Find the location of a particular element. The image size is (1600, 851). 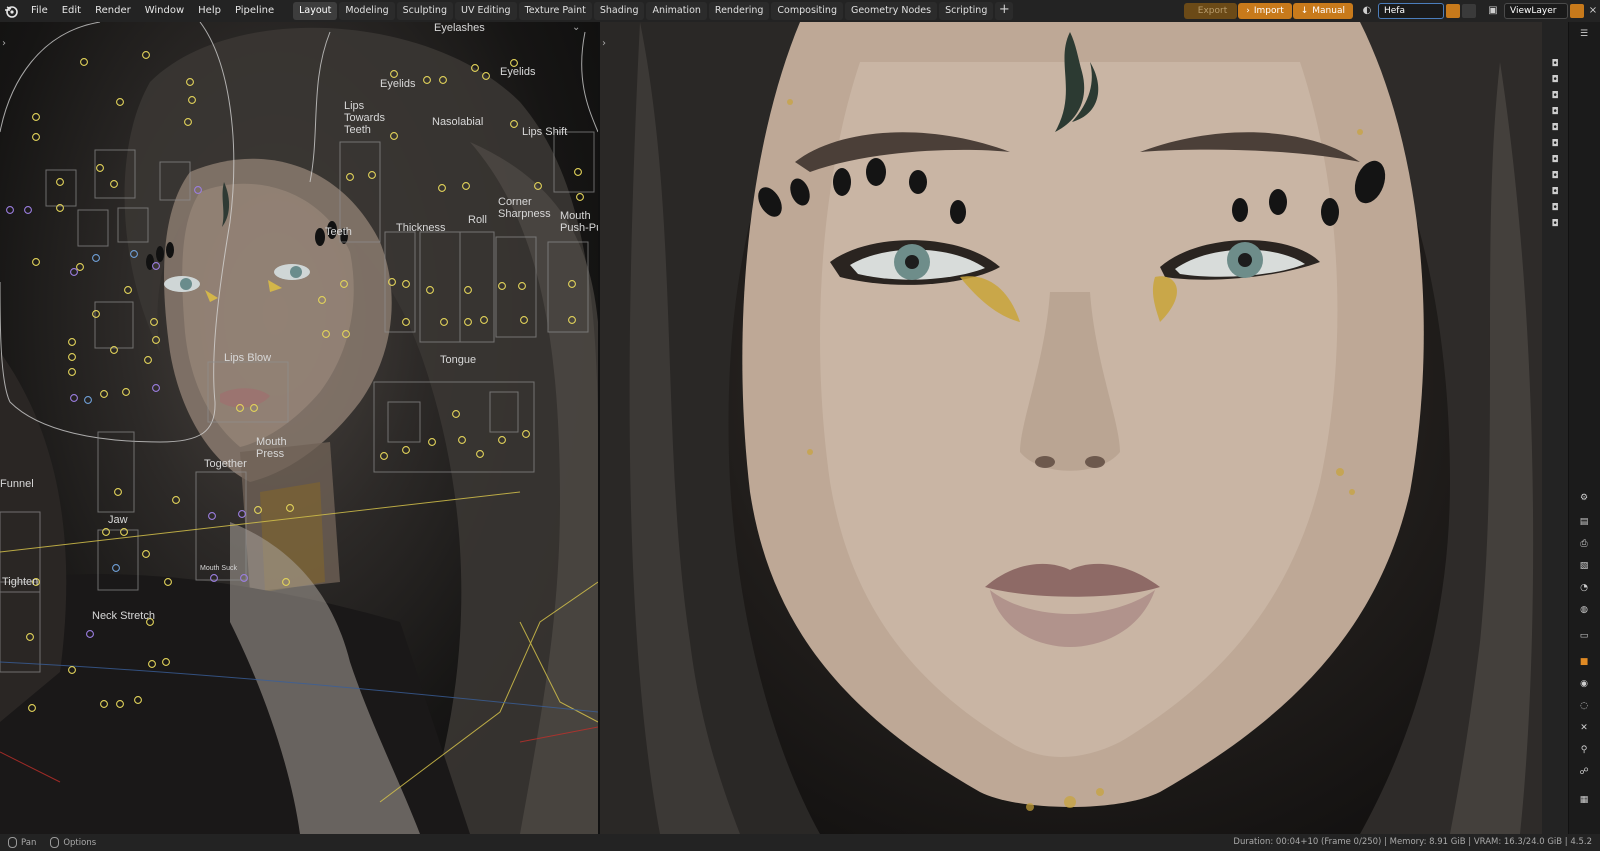

menu-file: File is located at coordinates (39, 11).